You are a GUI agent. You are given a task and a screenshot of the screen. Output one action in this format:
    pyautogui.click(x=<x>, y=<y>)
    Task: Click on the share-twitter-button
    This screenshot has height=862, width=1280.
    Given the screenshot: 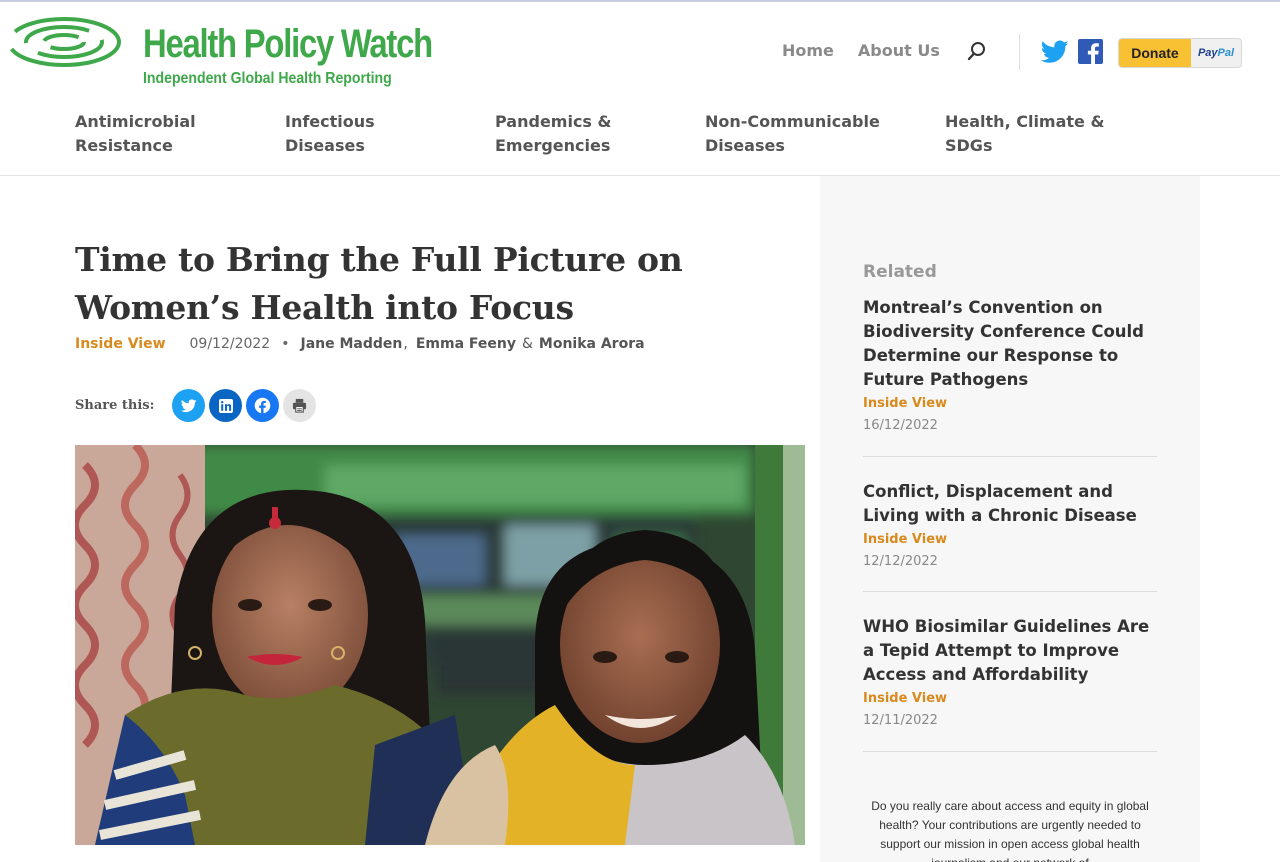 What is the action you would take?
    pyautogui.click(x=189, y=405)
    